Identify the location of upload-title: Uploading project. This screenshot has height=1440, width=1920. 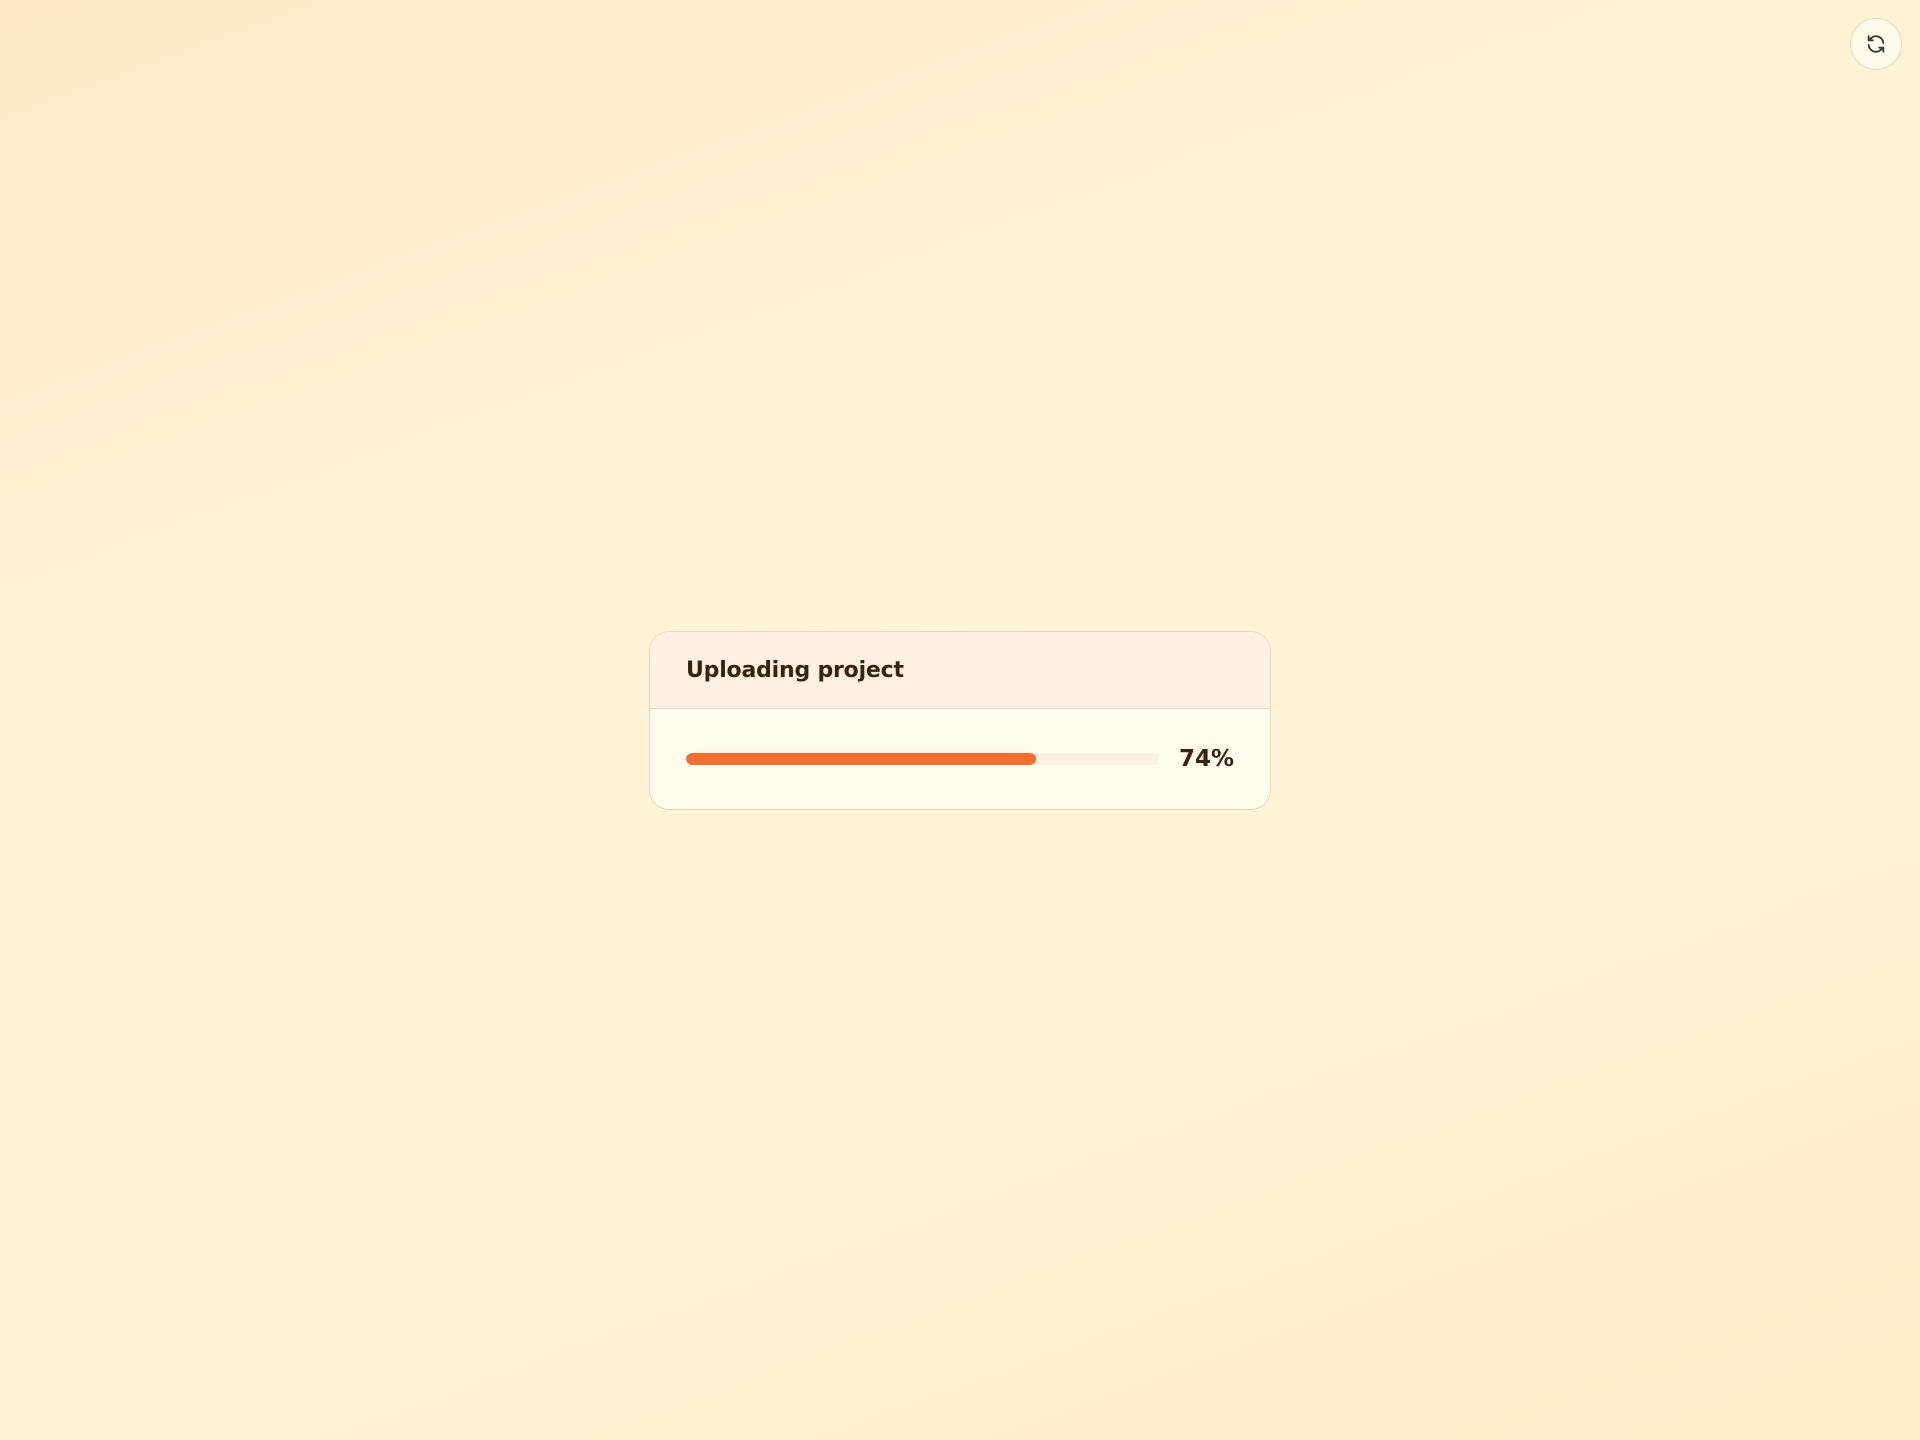
(795, 670).